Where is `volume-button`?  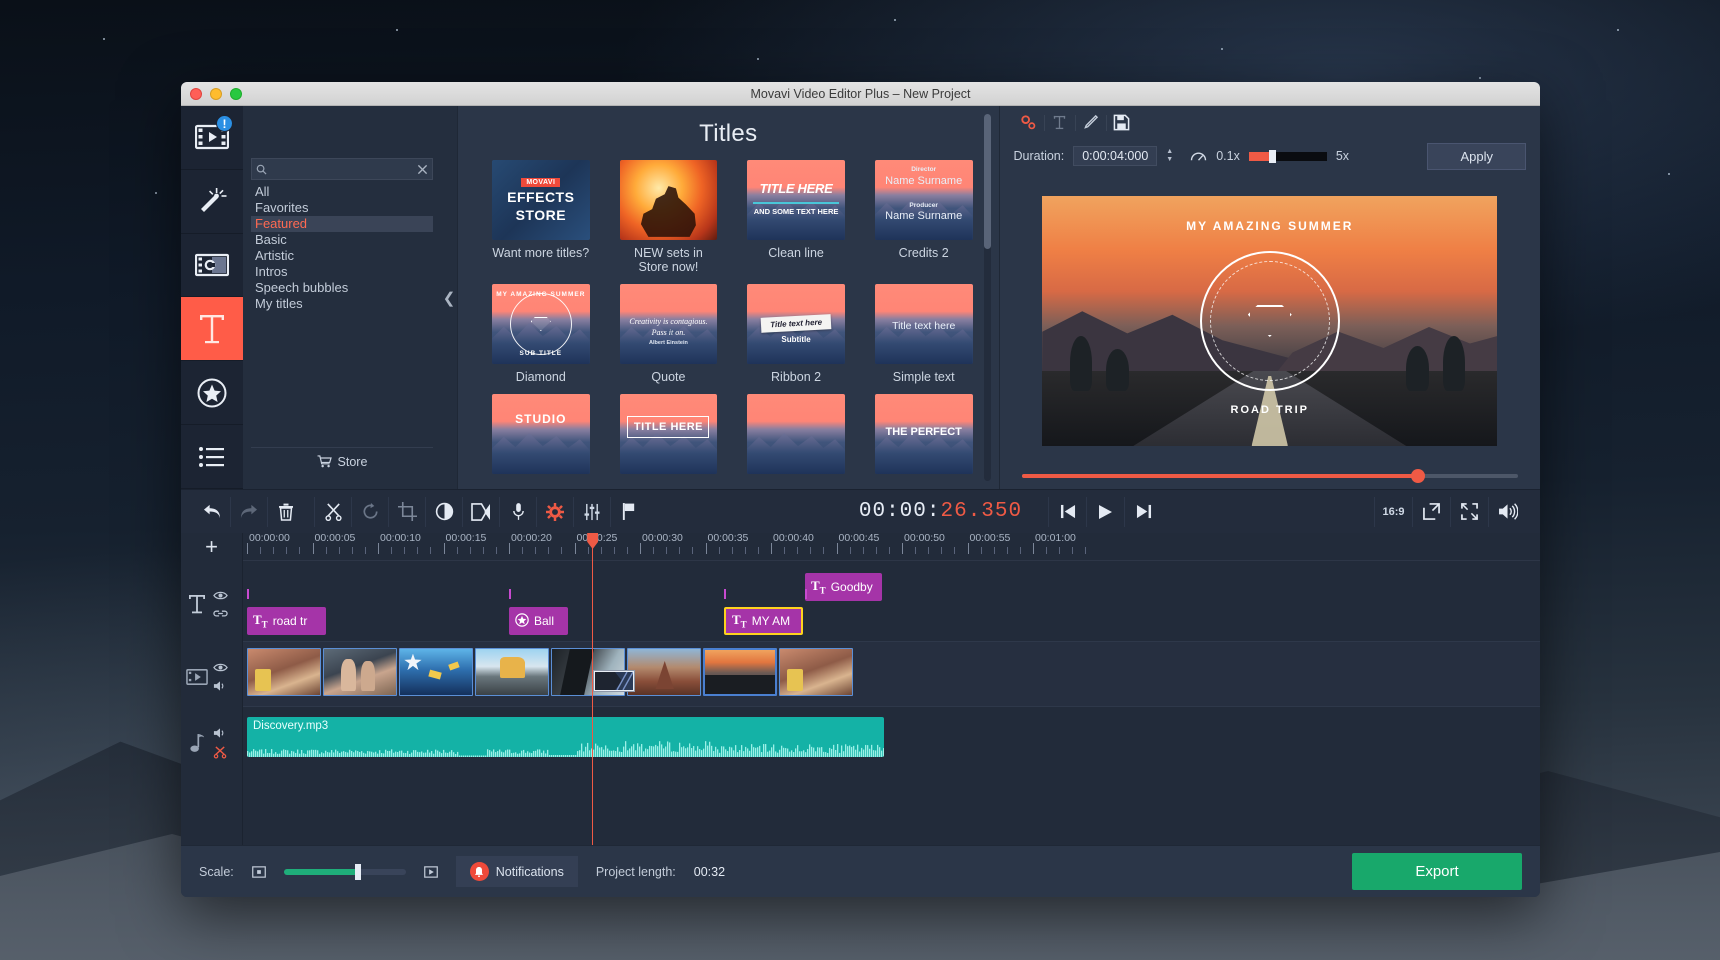
volume-button is located at coordinates (1507, 511).